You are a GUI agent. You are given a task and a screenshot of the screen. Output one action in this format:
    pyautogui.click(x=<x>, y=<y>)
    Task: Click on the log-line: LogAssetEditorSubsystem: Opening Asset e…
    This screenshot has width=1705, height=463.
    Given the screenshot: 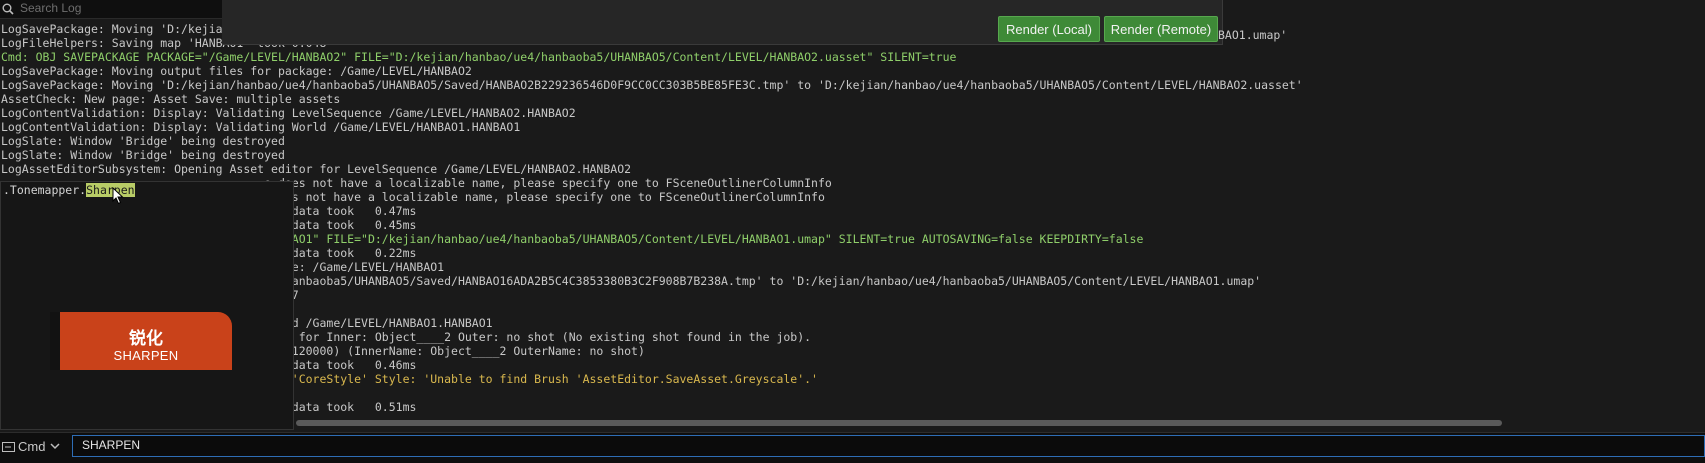 What is the action you would take?
    pyautogui.click(x=316, y=169)
    